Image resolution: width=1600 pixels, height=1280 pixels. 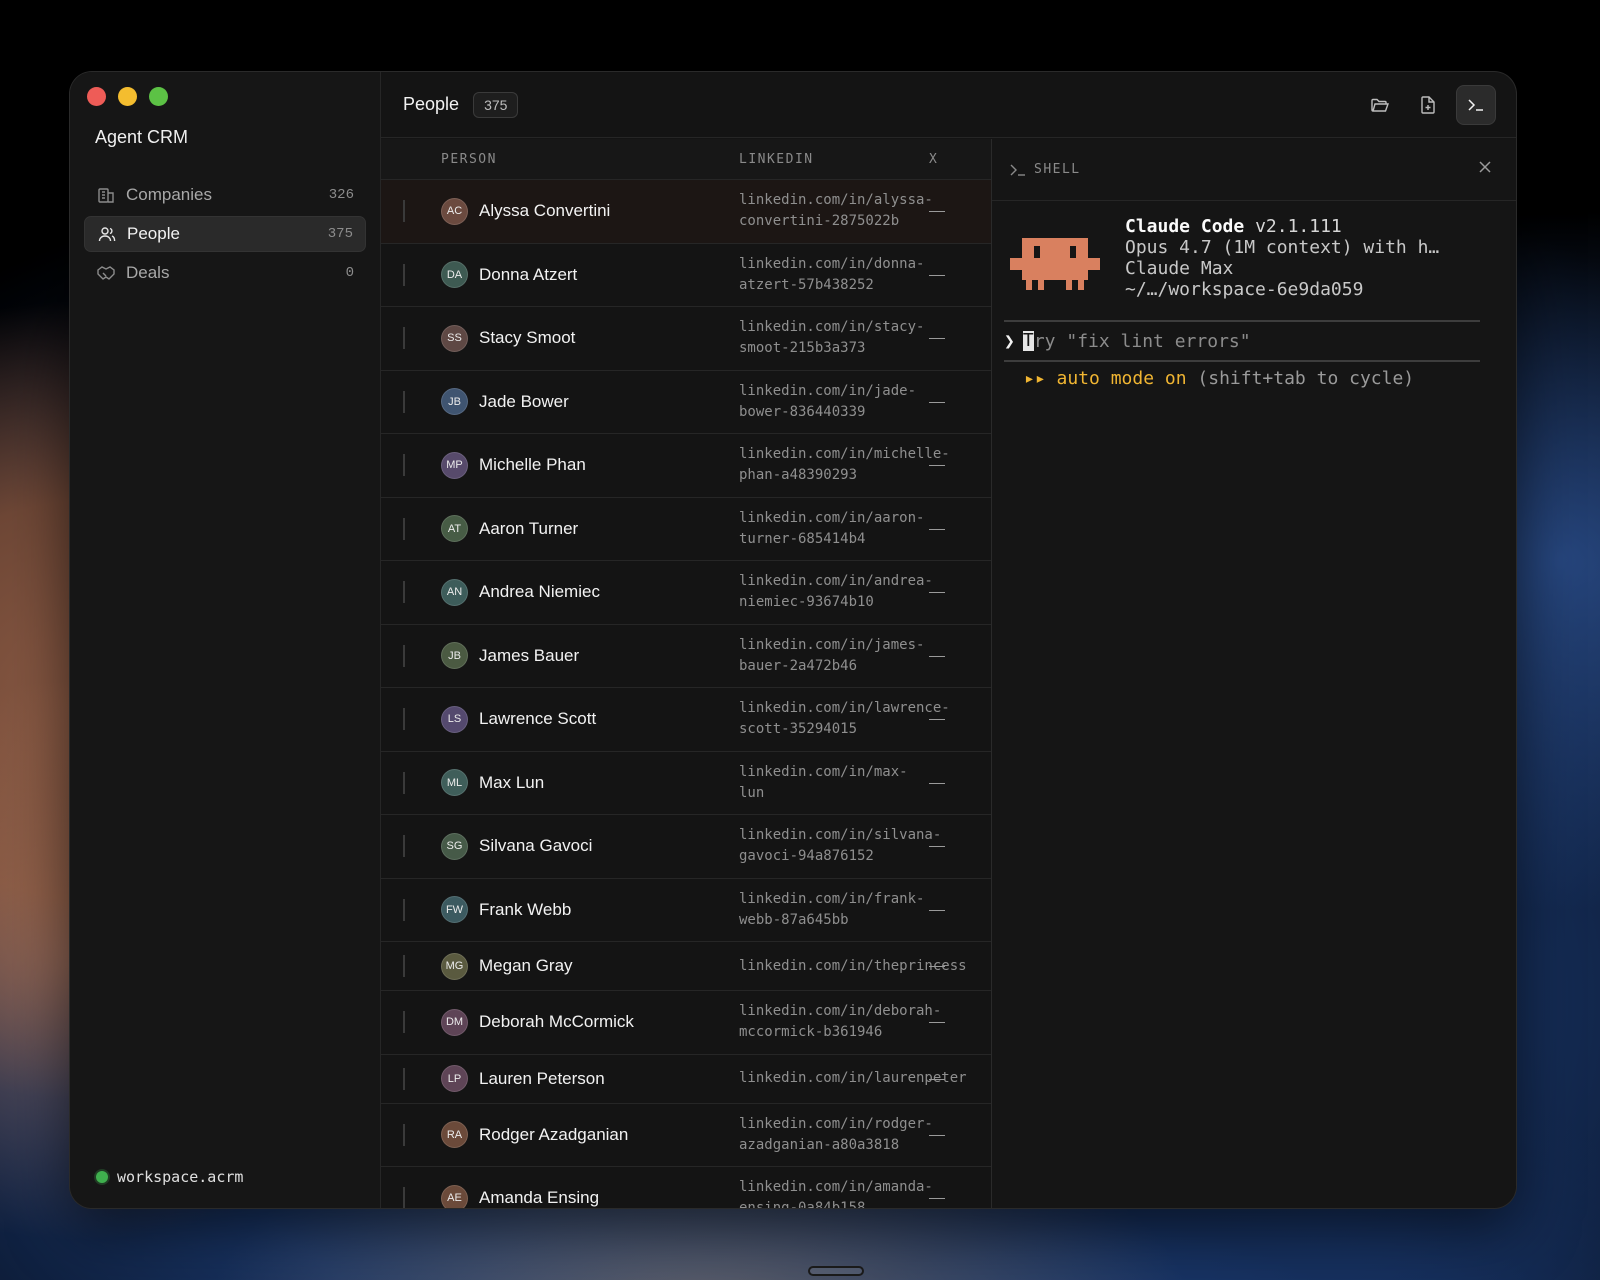 What do you see at coordinates (544, 211) in the screenshot?
I see `person-name: Alyssa Convertini` at bounding box center [544, 211].